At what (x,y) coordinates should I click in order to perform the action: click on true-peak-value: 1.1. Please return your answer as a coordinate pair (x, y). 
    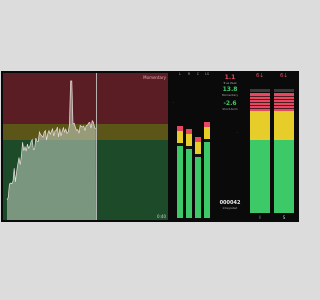
    Looking at the image, I should click on (230, 77).